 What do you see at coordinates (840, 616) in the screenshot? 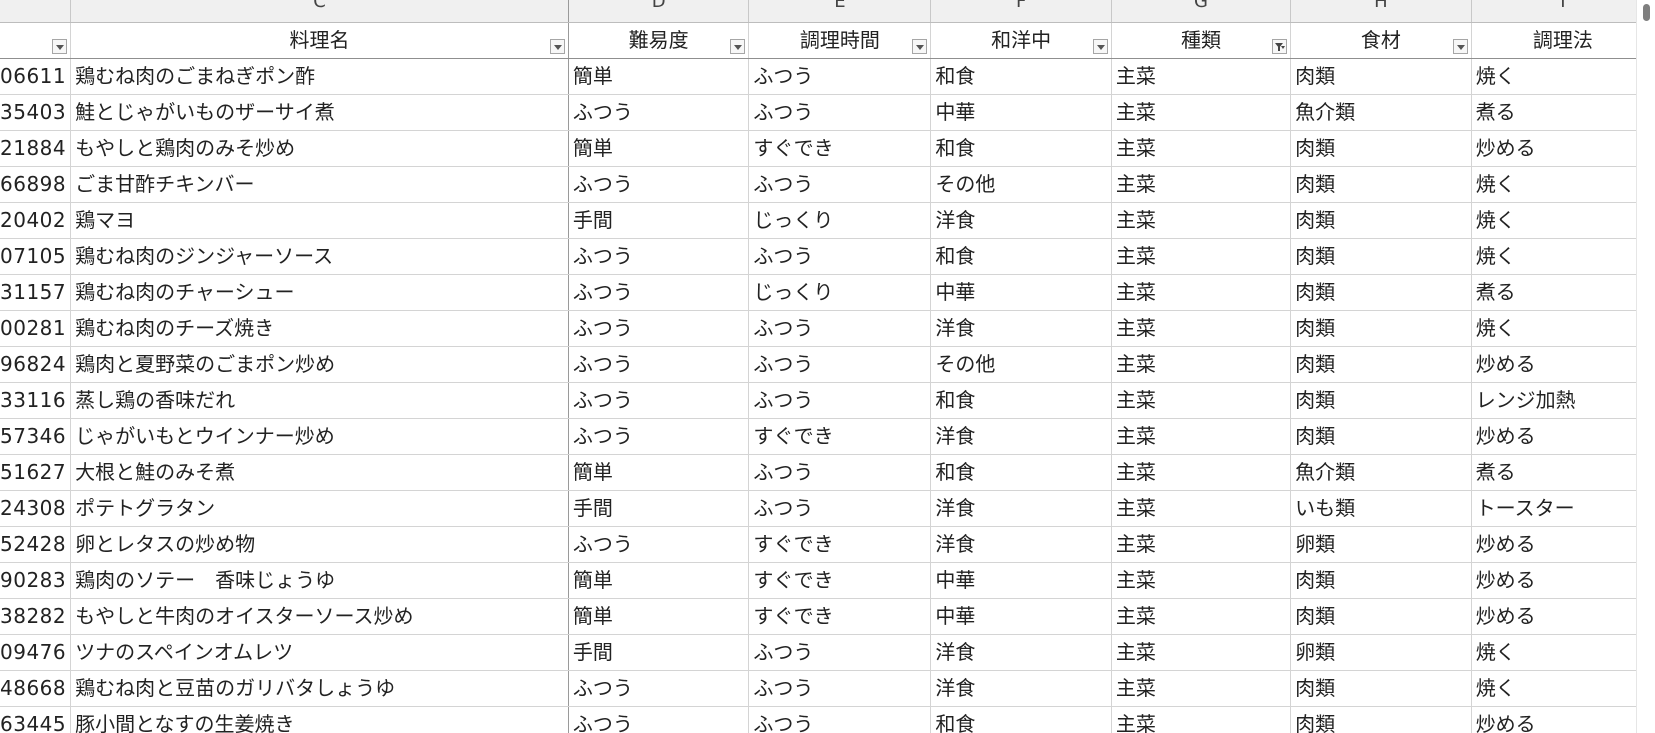
I see `cell-cooking-time: すぐでき` at bounding box center [840, 616].